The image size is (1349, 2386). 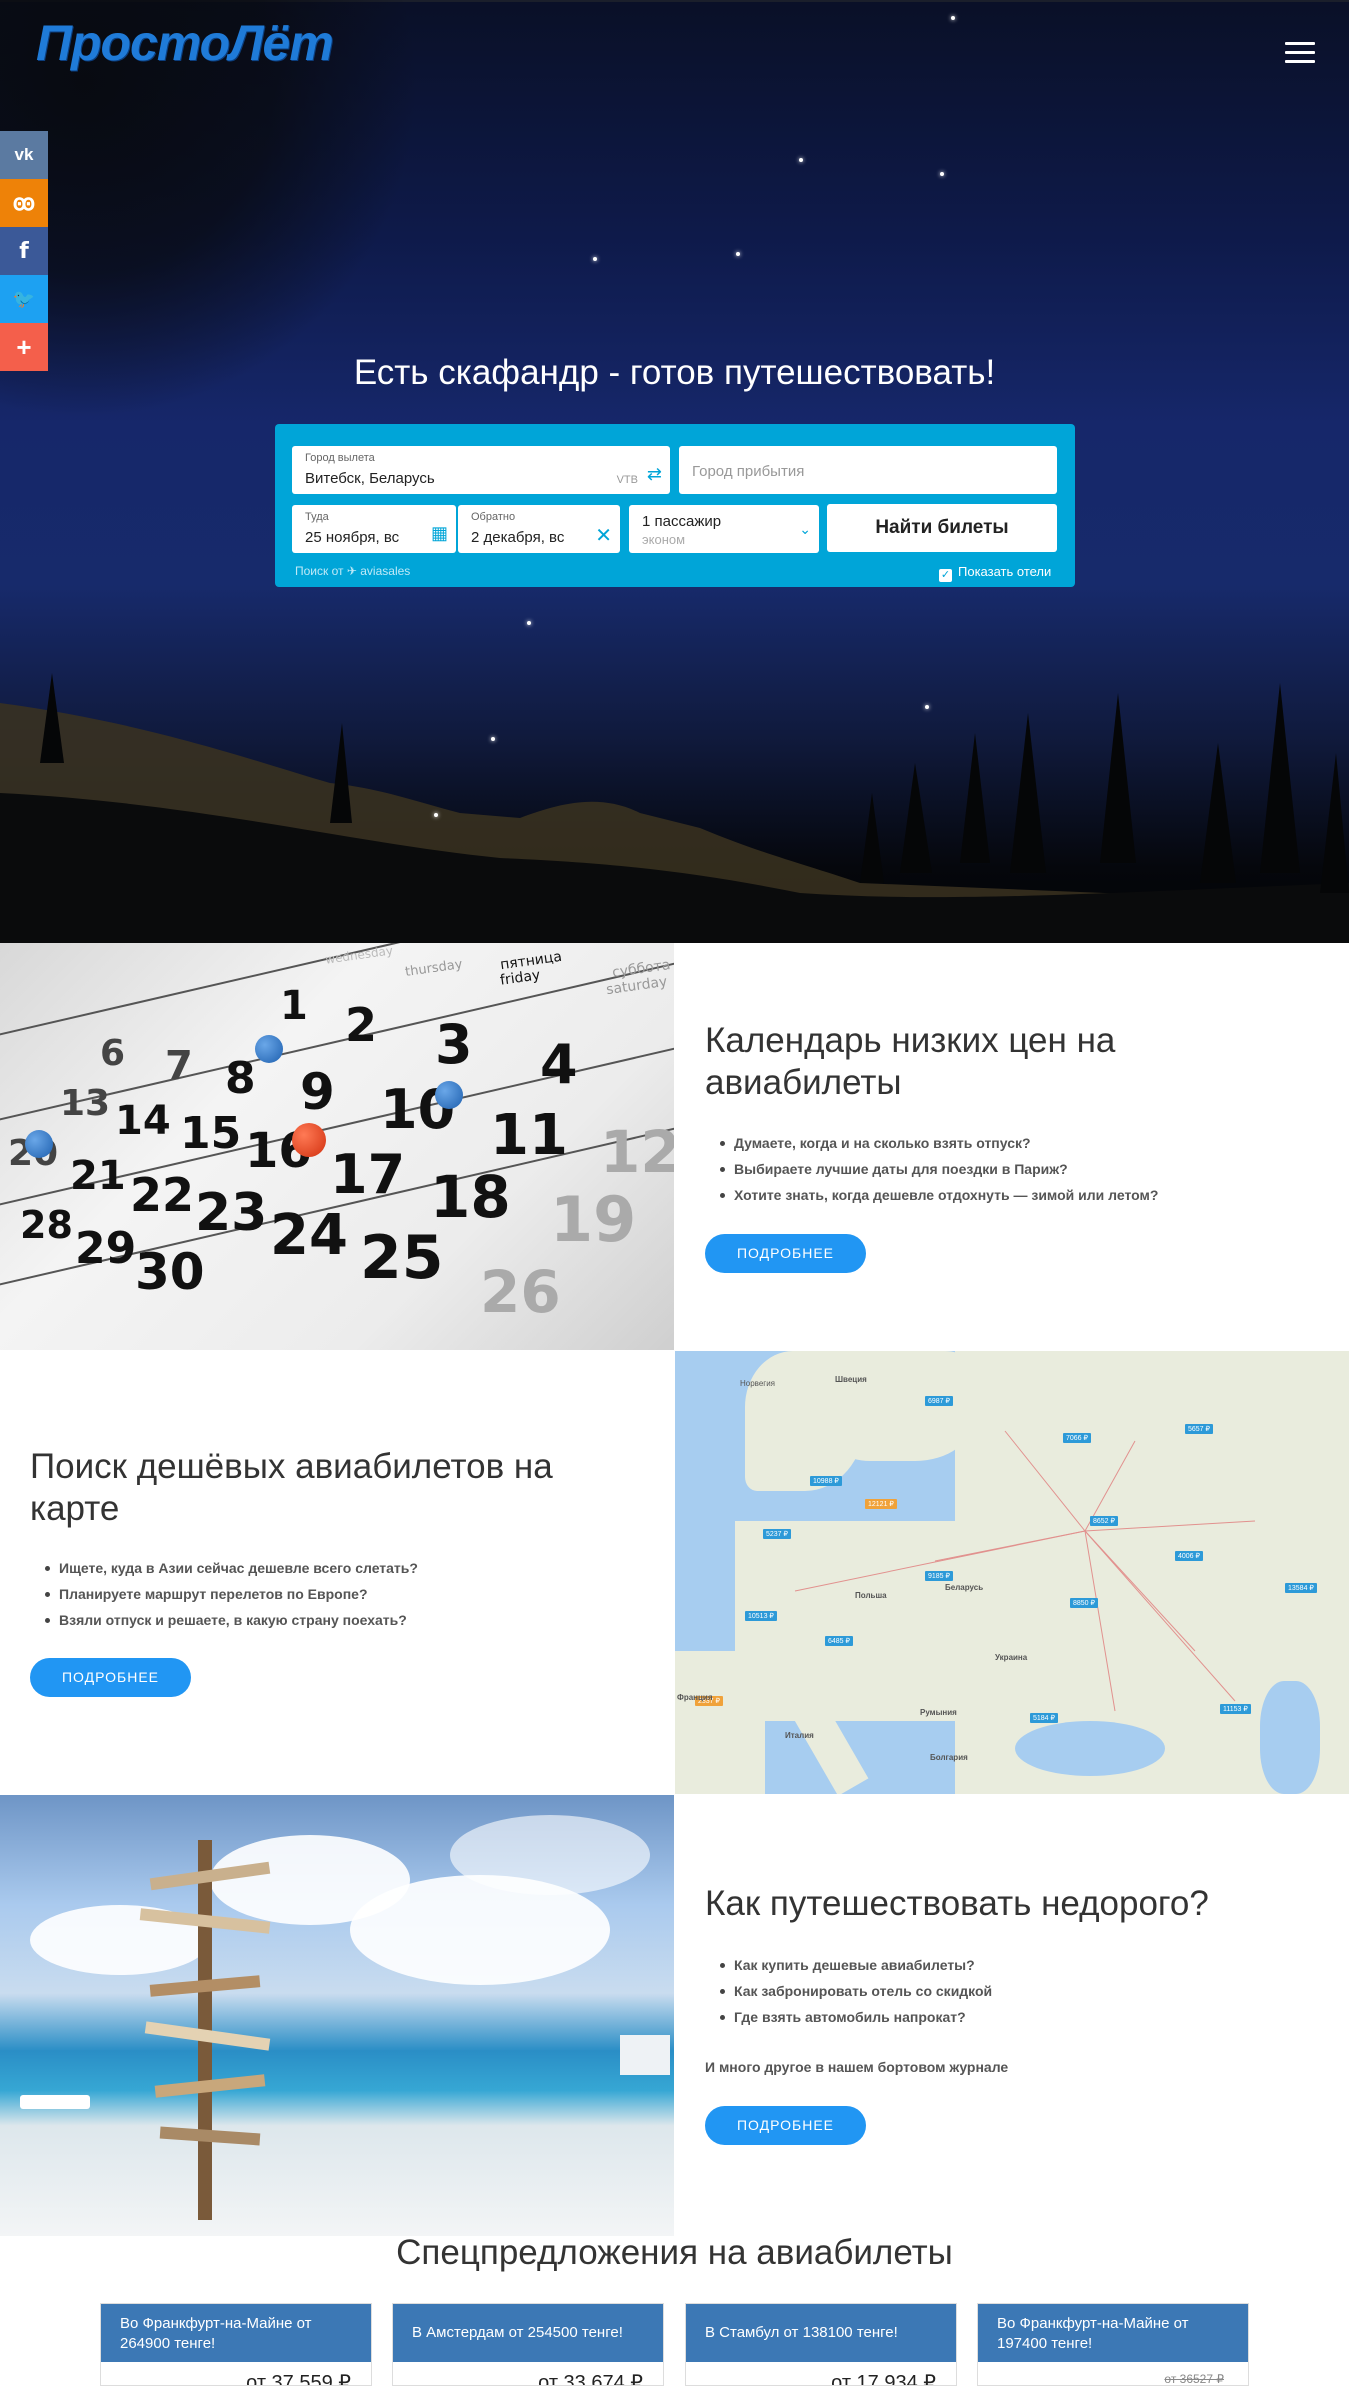 I want to click on origin-iata: VTB, so click(x=627, y=480).